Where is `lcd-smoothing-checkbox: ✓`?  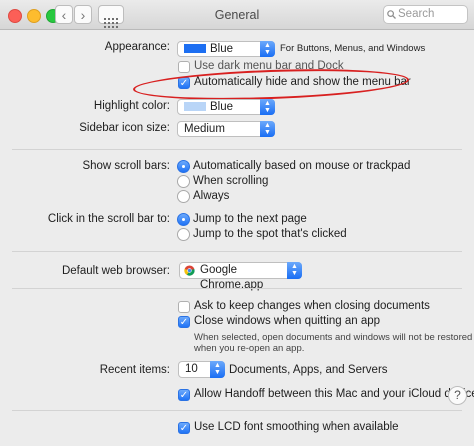
lcd-smoothing-checkbox: ✓ is located at coordinates (184, 428).